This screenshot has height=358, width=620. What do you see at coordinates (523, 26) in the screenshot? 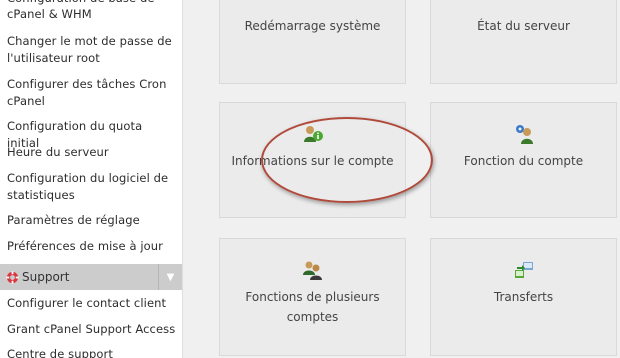
I see `card-label: État du serveur` at bounding box center [523, 26].